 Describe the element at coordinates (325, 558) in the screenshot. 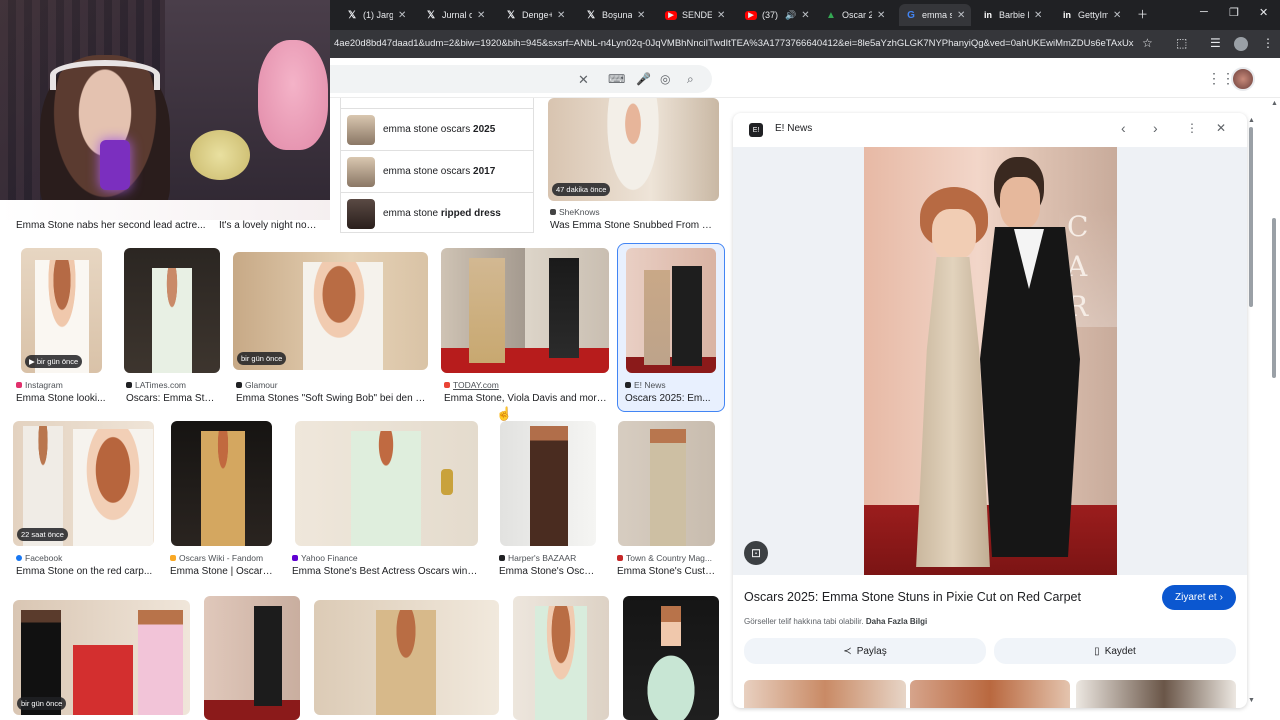

I see `image-source: Yahoo Finance` at that location.